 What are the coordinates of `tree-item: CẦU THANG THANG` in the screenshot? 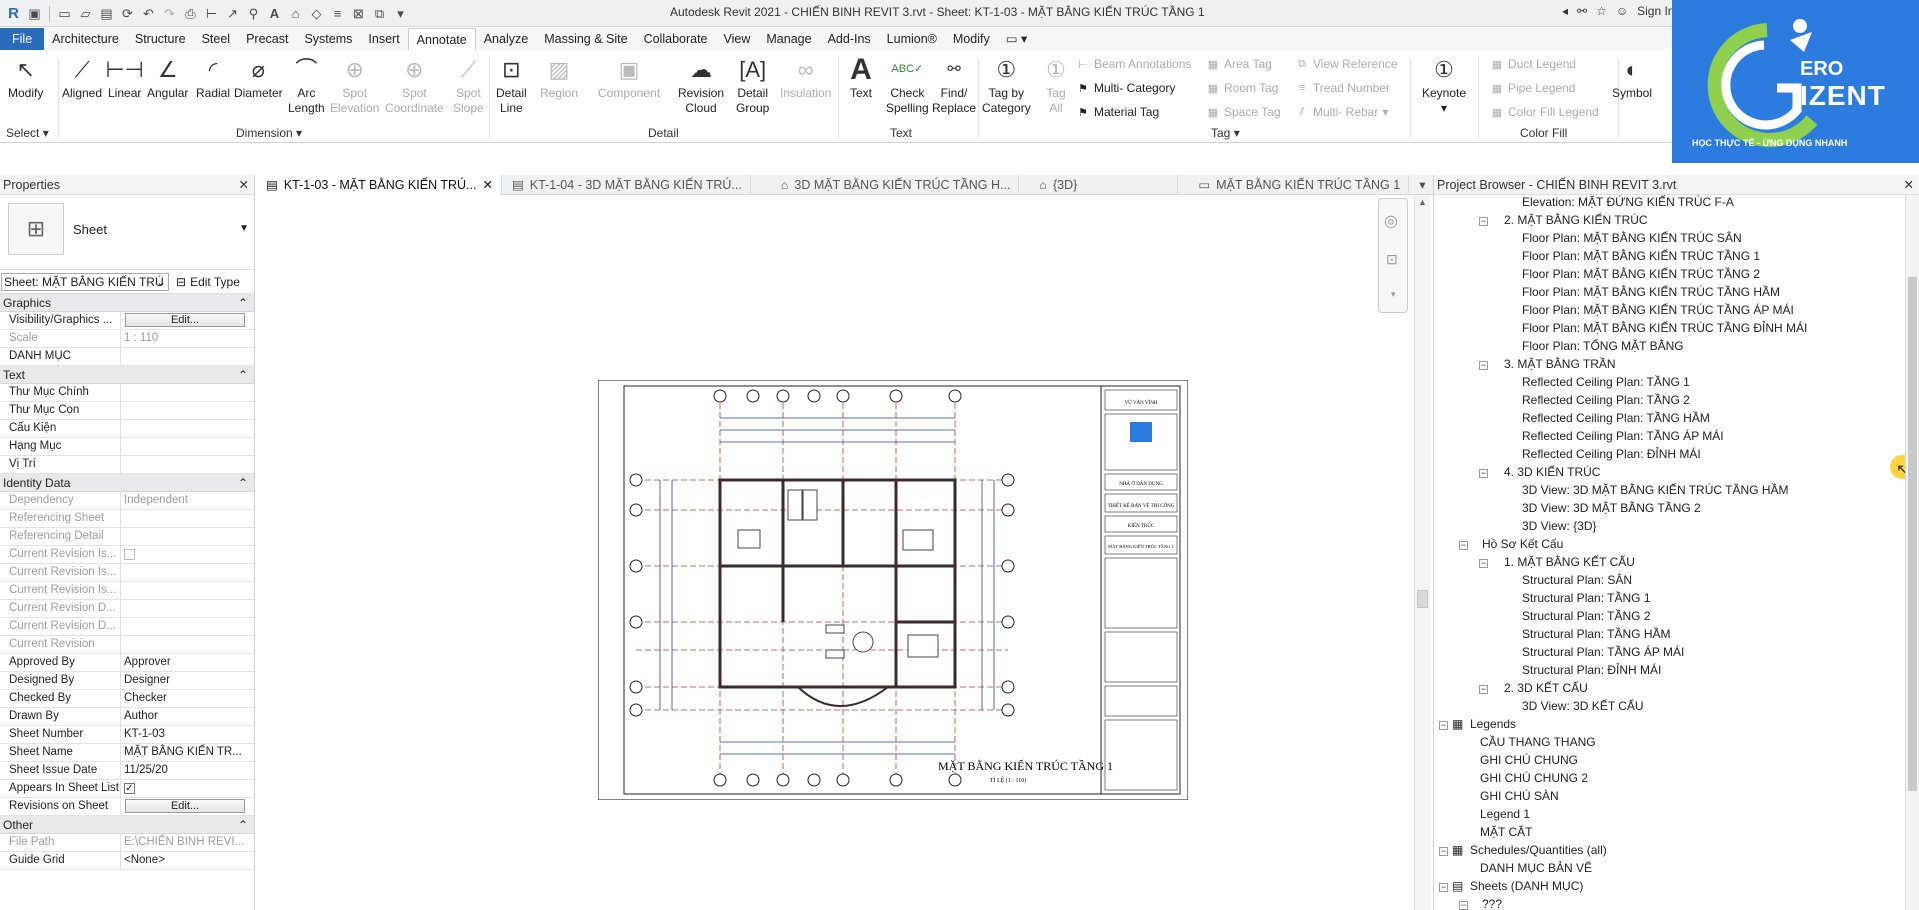 It's located at (1538, 742).